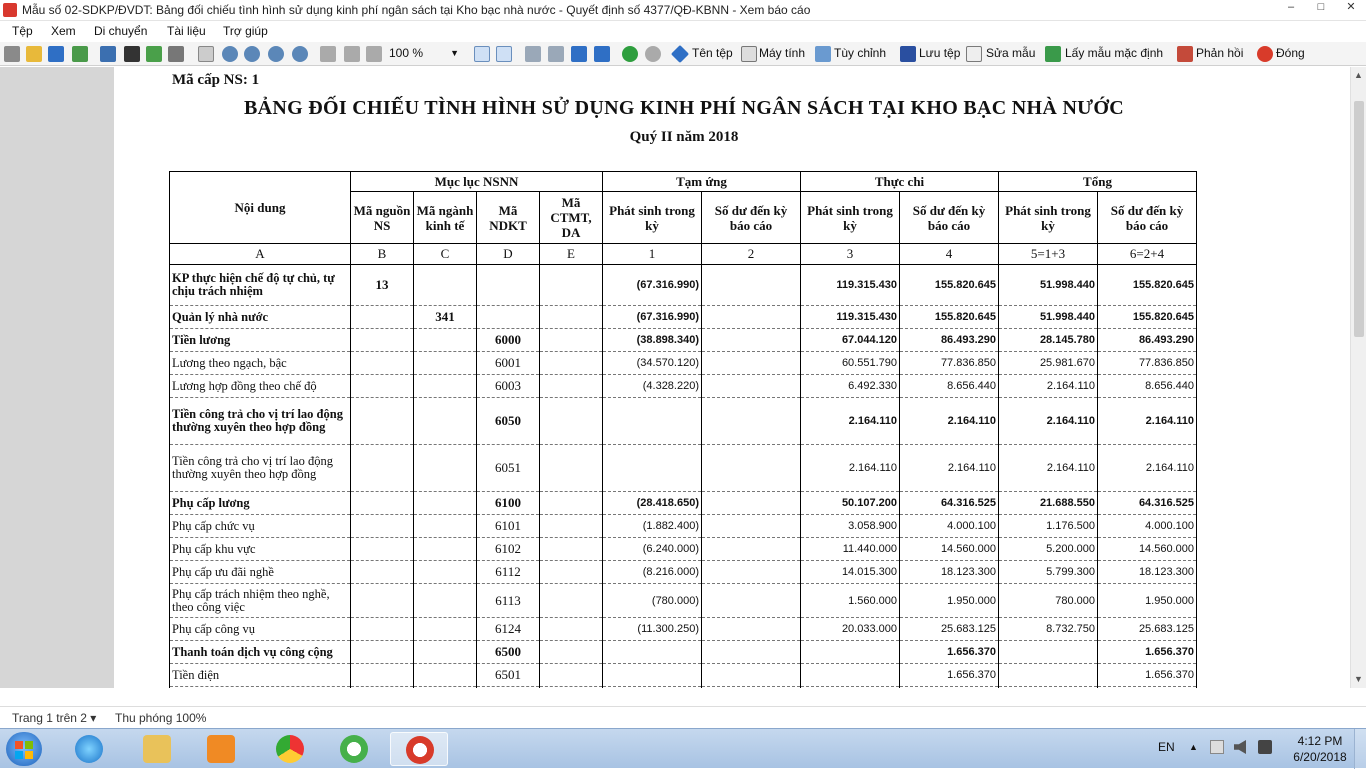  Describe the element at coordinates (1359, 219) in the screenshot. I see `scrollbar-thumb` at that location.